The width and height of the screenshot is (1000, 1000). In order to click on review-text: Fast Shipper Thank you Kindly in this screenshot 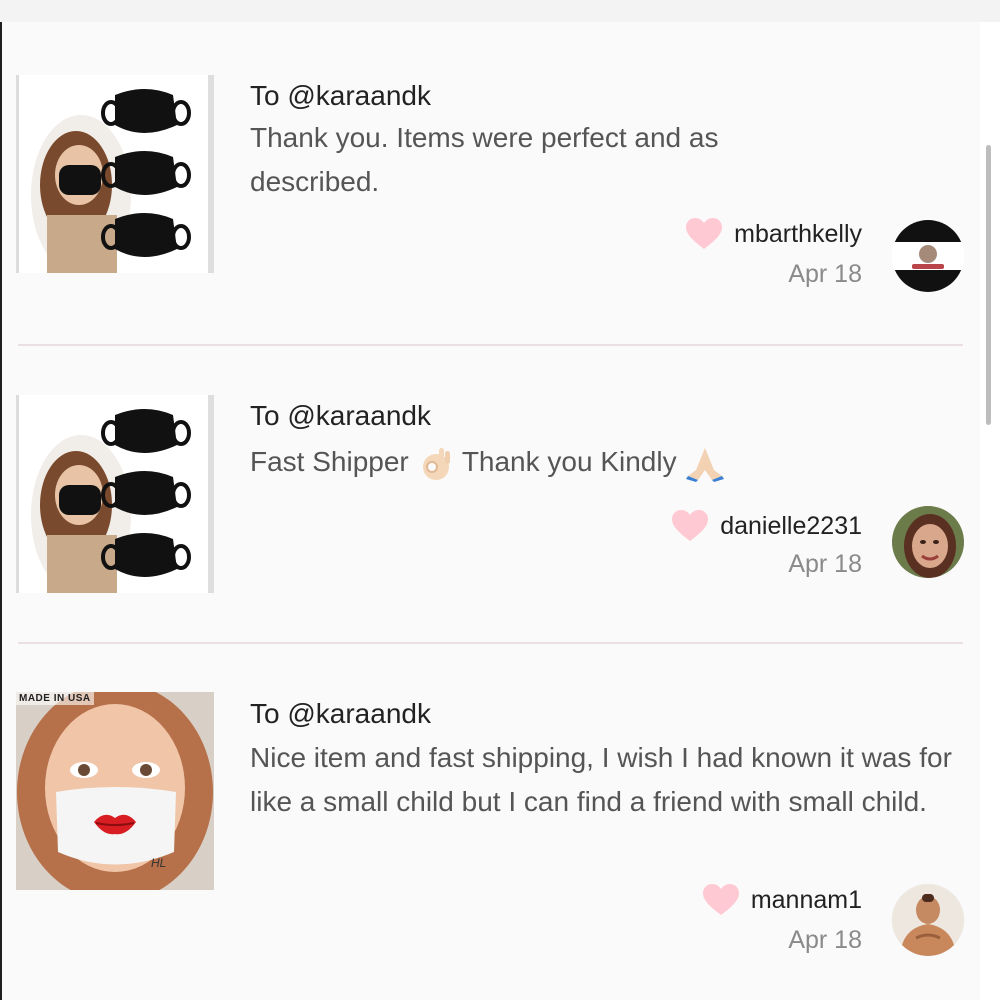, I will do `click(610, 462)`.